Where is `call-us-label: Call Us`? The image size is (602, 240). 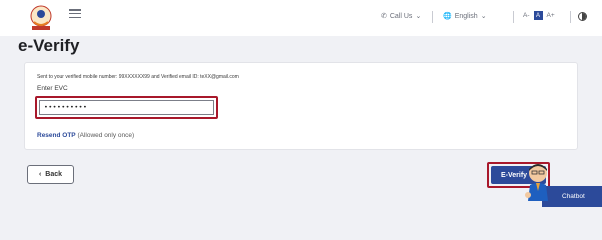 call-us-label: Call Us is located at coordinates (401, 16).